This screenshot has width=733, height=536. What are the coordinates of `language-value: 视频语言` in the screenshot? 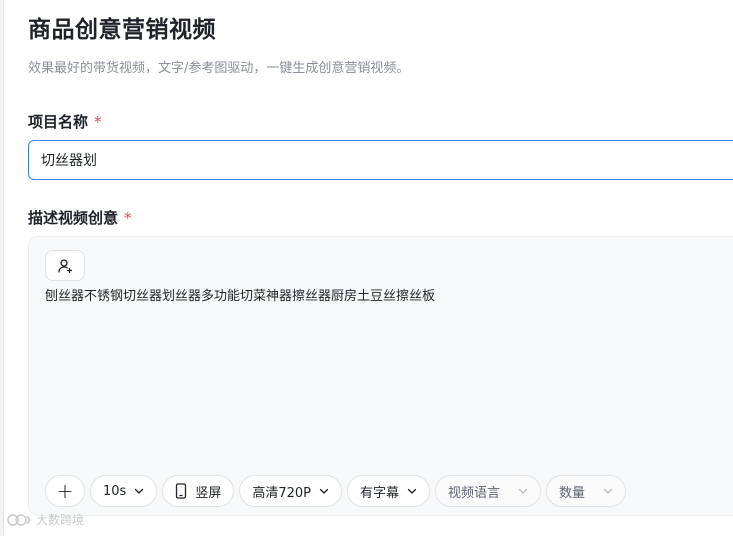 It's located at (474, 493).